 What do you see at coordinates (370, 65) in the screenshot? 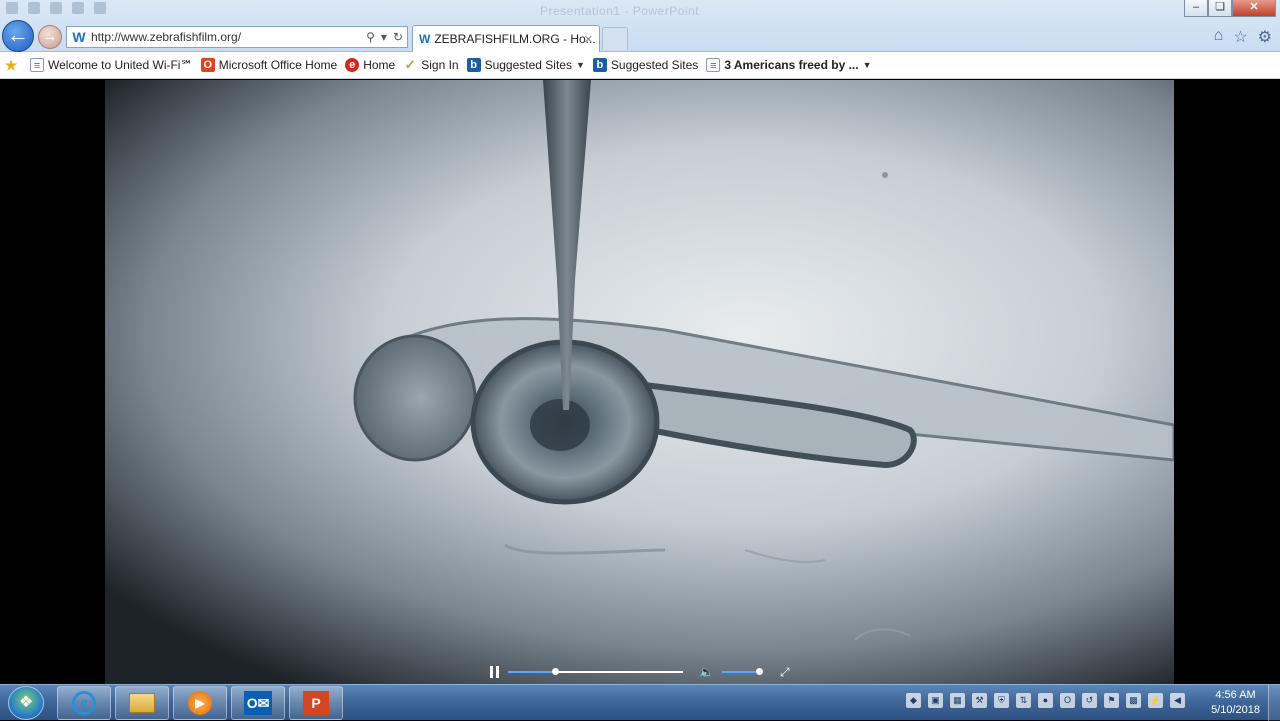
I see `favorite-link: e Home` at bounding box center [370, 65].